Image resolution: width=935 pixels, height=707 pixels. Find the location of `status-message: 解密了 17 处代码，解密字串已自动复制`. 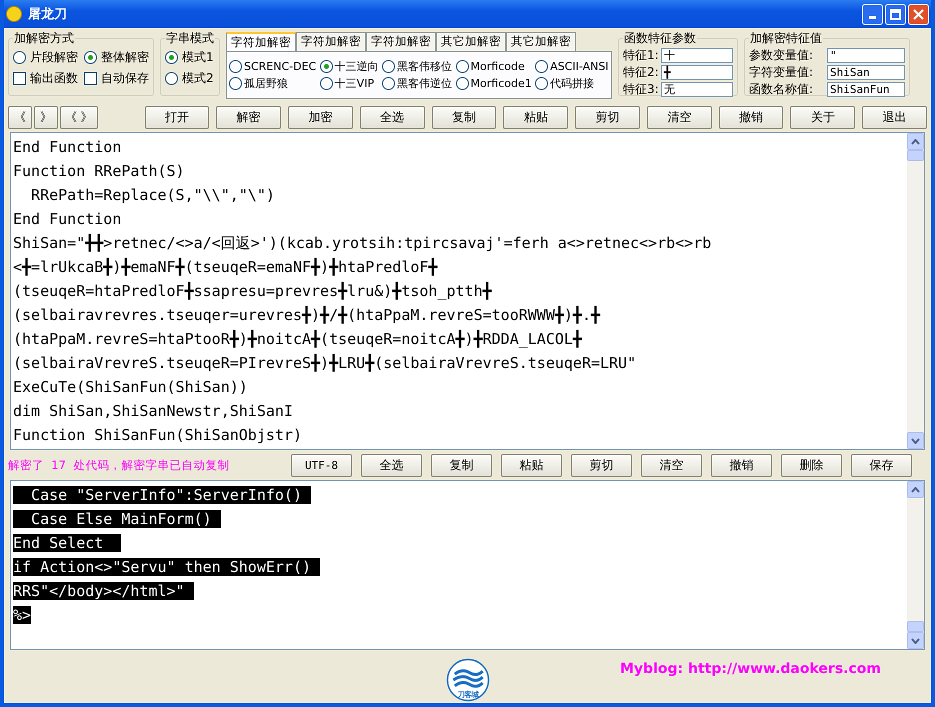

status-message: 解密了 17 处代码，解密字串已自动复制 is located at coordinates (119, 465).